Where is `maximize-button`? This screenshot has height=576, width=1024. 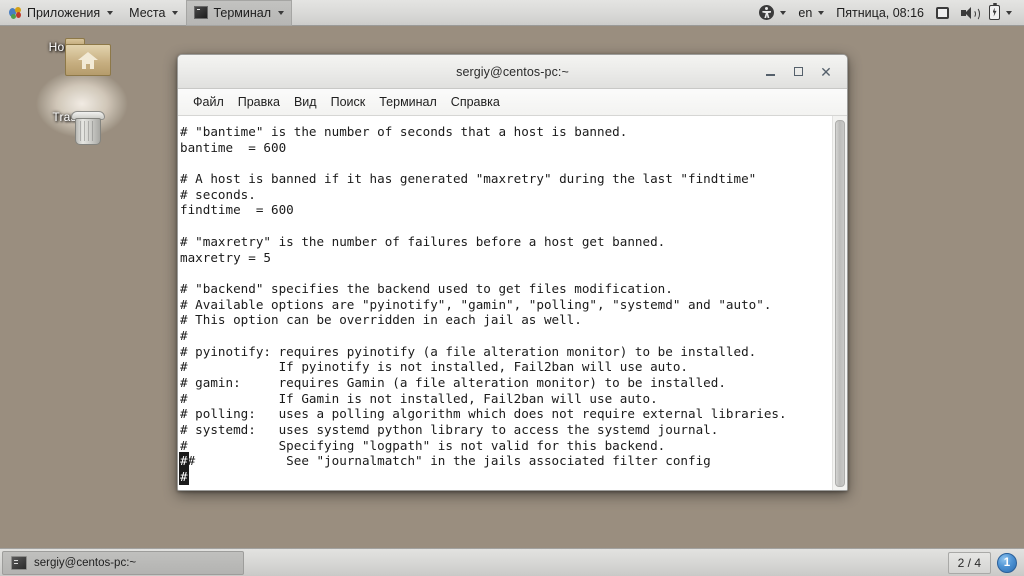 maximize-button is located at coordinates (798, 72).